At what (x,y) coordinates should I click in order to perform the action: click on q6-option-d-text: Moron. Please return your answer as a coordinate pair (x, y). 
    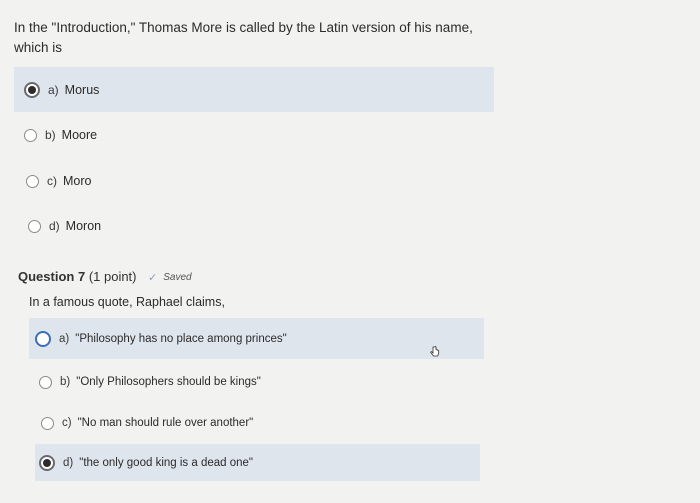
    Looking at the image, I should click on (83, 226).